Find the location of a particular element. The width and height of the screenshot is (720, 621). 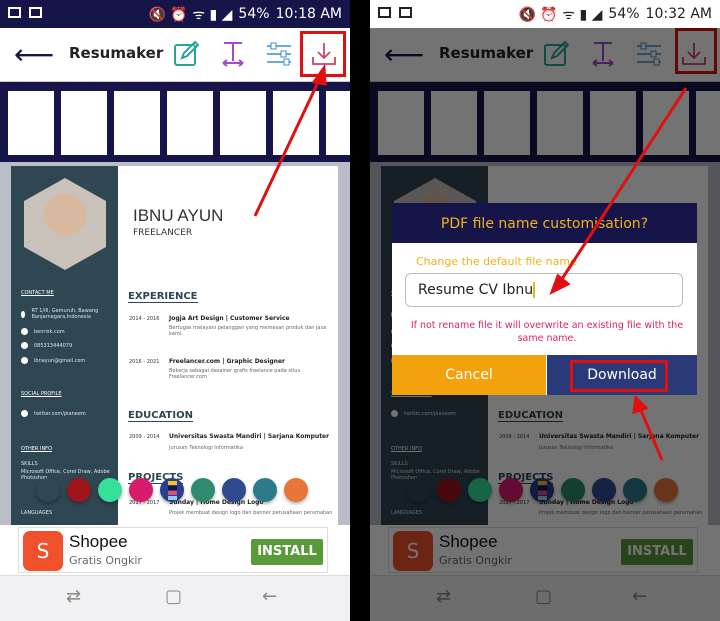

filename-value: Resume CV Ibnu is located at coordinates (476, 290).